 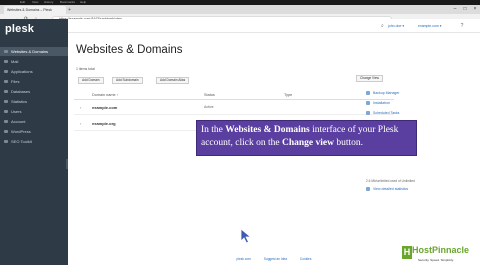 What do you see at coordinates (234, 108) in the screenshot?
I see `table-row: › example.com Active` at bounding box center [234, 108].